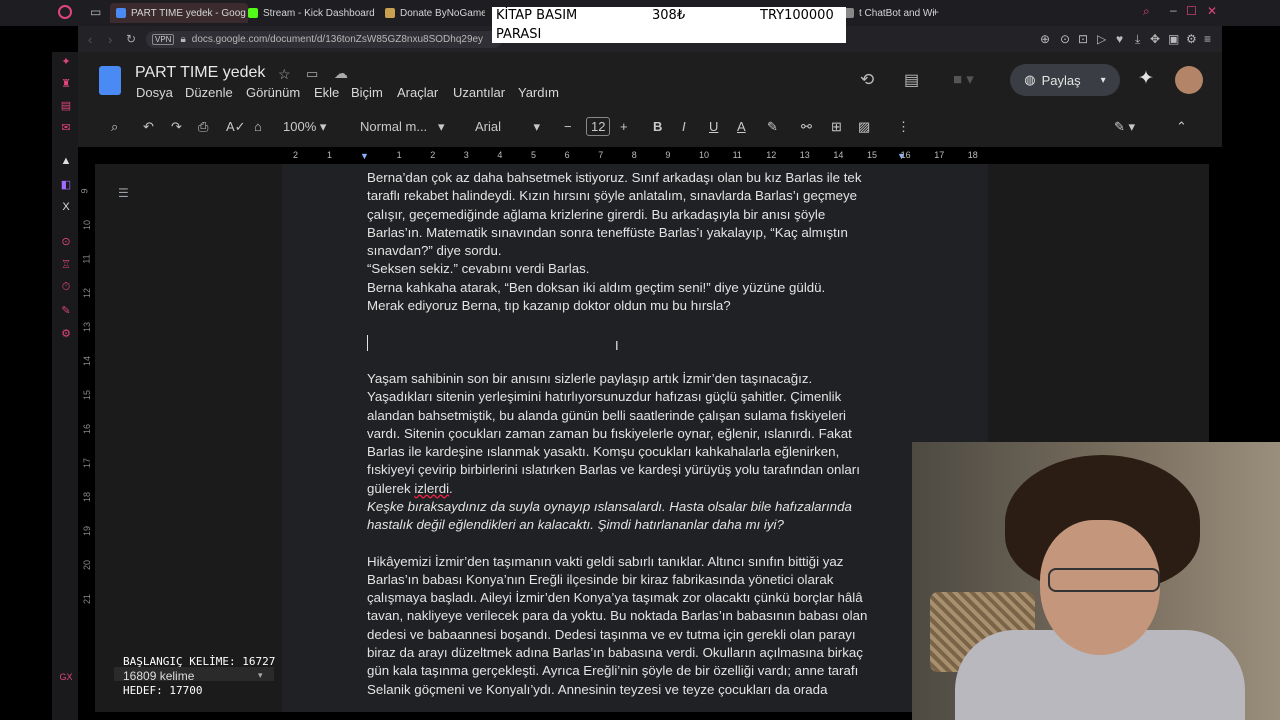 The width and height of the screenshot is (1280, 720). What do you see at coordinates (66, 264) in the screenshot?
I see `tasks-icon: ♖` at bounding box center [66, 264].